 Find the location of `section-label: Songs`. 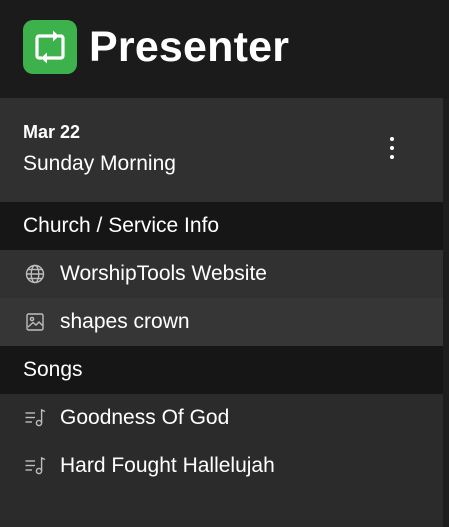

section-label: Songs is located at coordinates (53, 369).